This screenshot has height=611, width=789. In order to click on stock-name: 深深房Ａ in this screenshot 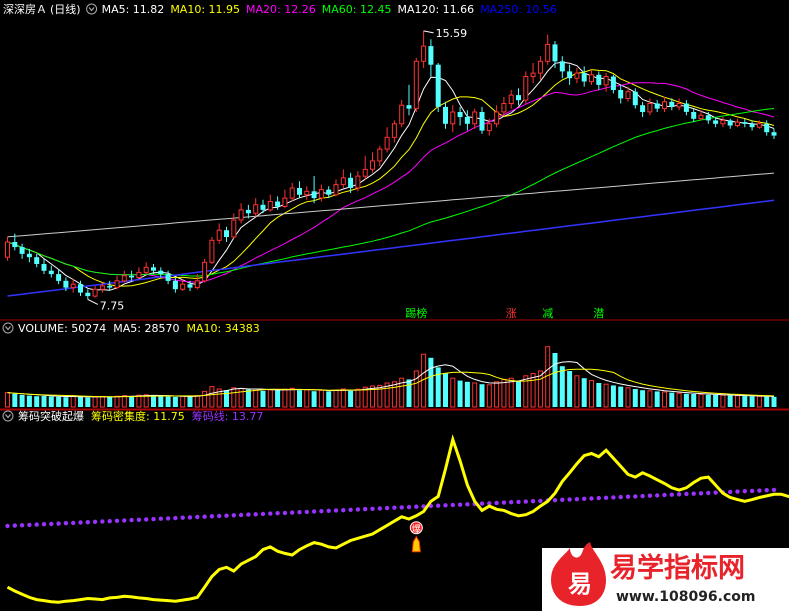, I will do `click(25, 9)`.